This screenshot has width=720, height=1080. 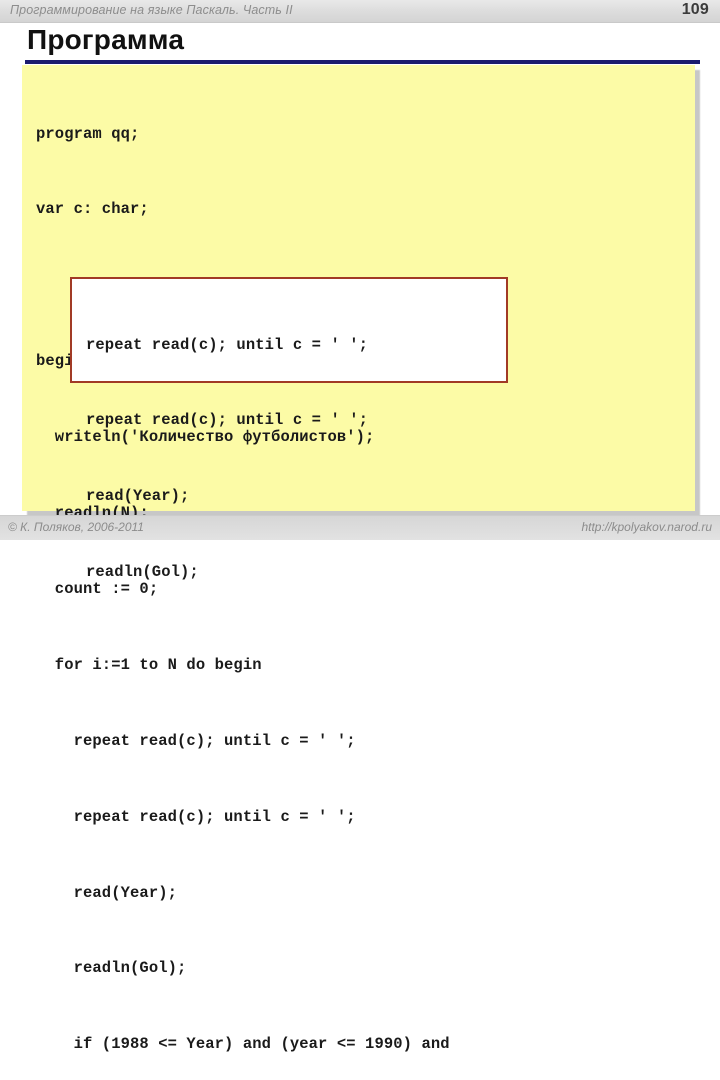 What do you see at coordinates (149, 664) in the screenshot?
I see `code-line: for i:=1 to N do begin` at bounding box center [149, 664].